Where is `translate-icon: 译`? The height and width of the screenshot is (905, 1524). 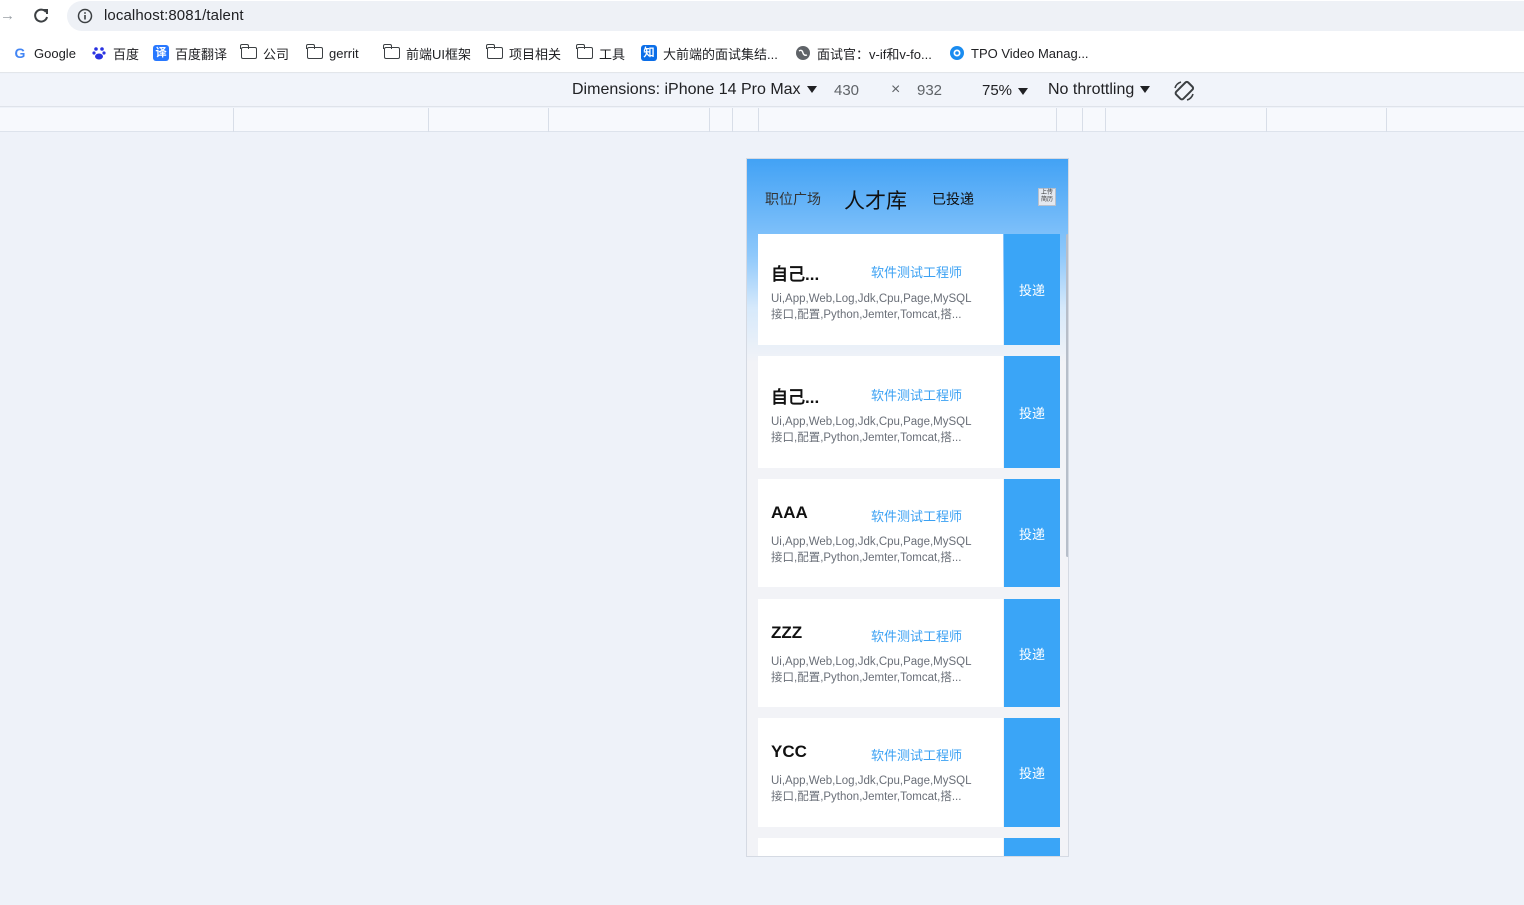 translate-icon: 译 is located at coordinates (161, 53).